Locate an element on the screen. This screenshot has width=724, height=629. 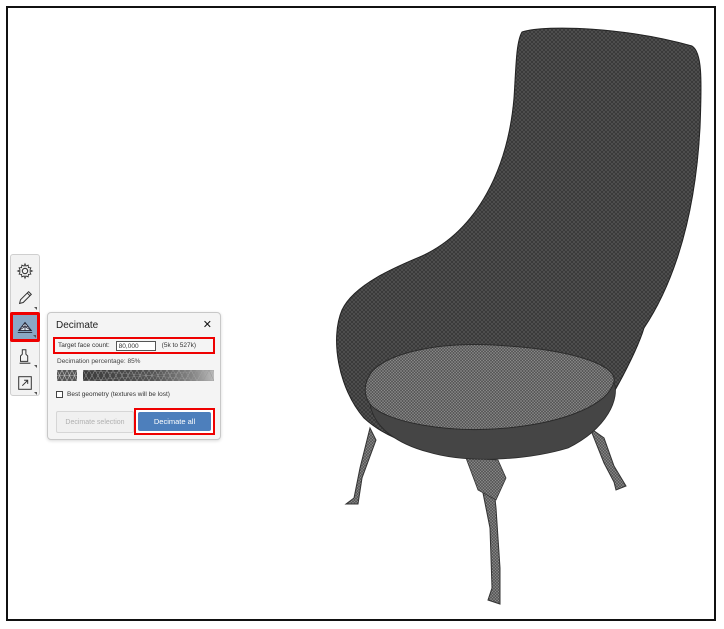
best-geometry-checkbox is located at coordinates (59, 394).